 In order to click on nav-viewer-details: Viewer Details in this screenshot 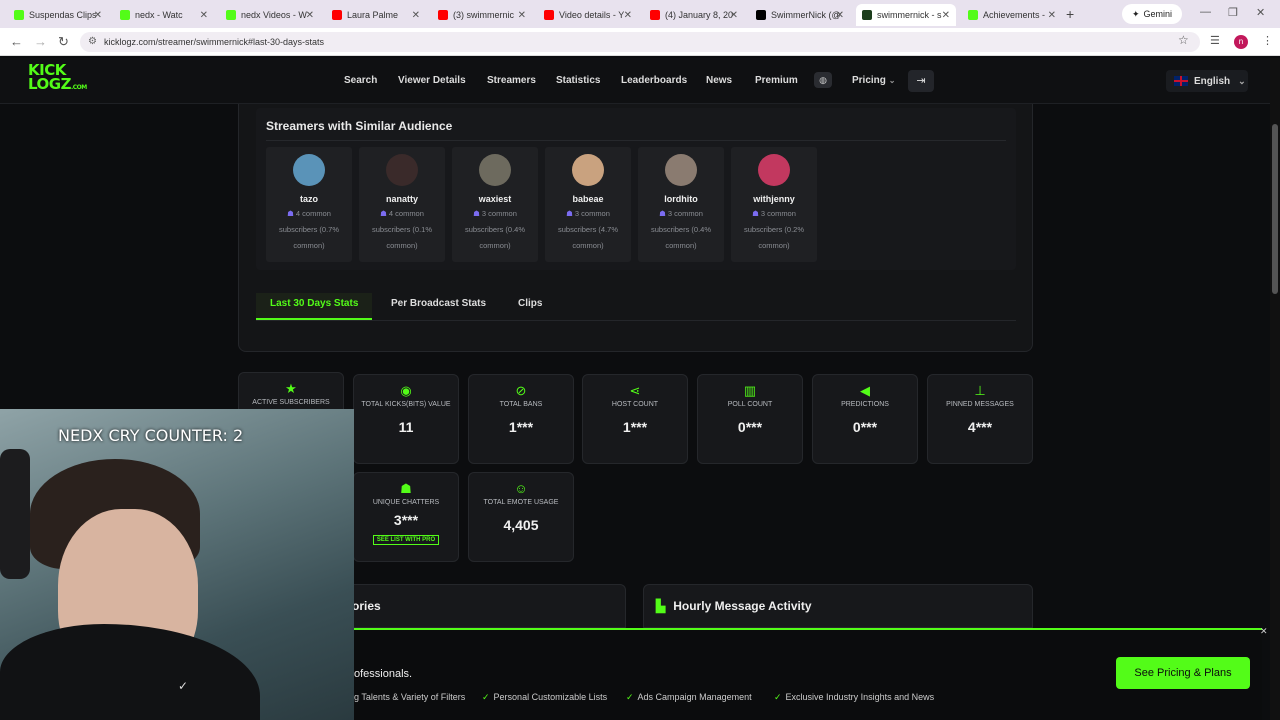, I will do `click(432, 80)`.